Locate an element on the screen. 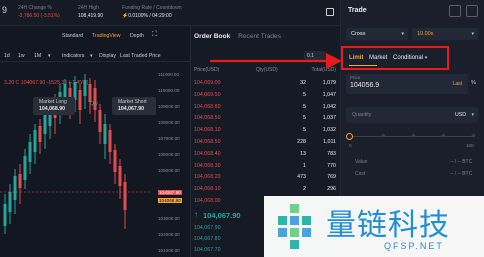  annotation-arrow is located at coordinates (276, 61).